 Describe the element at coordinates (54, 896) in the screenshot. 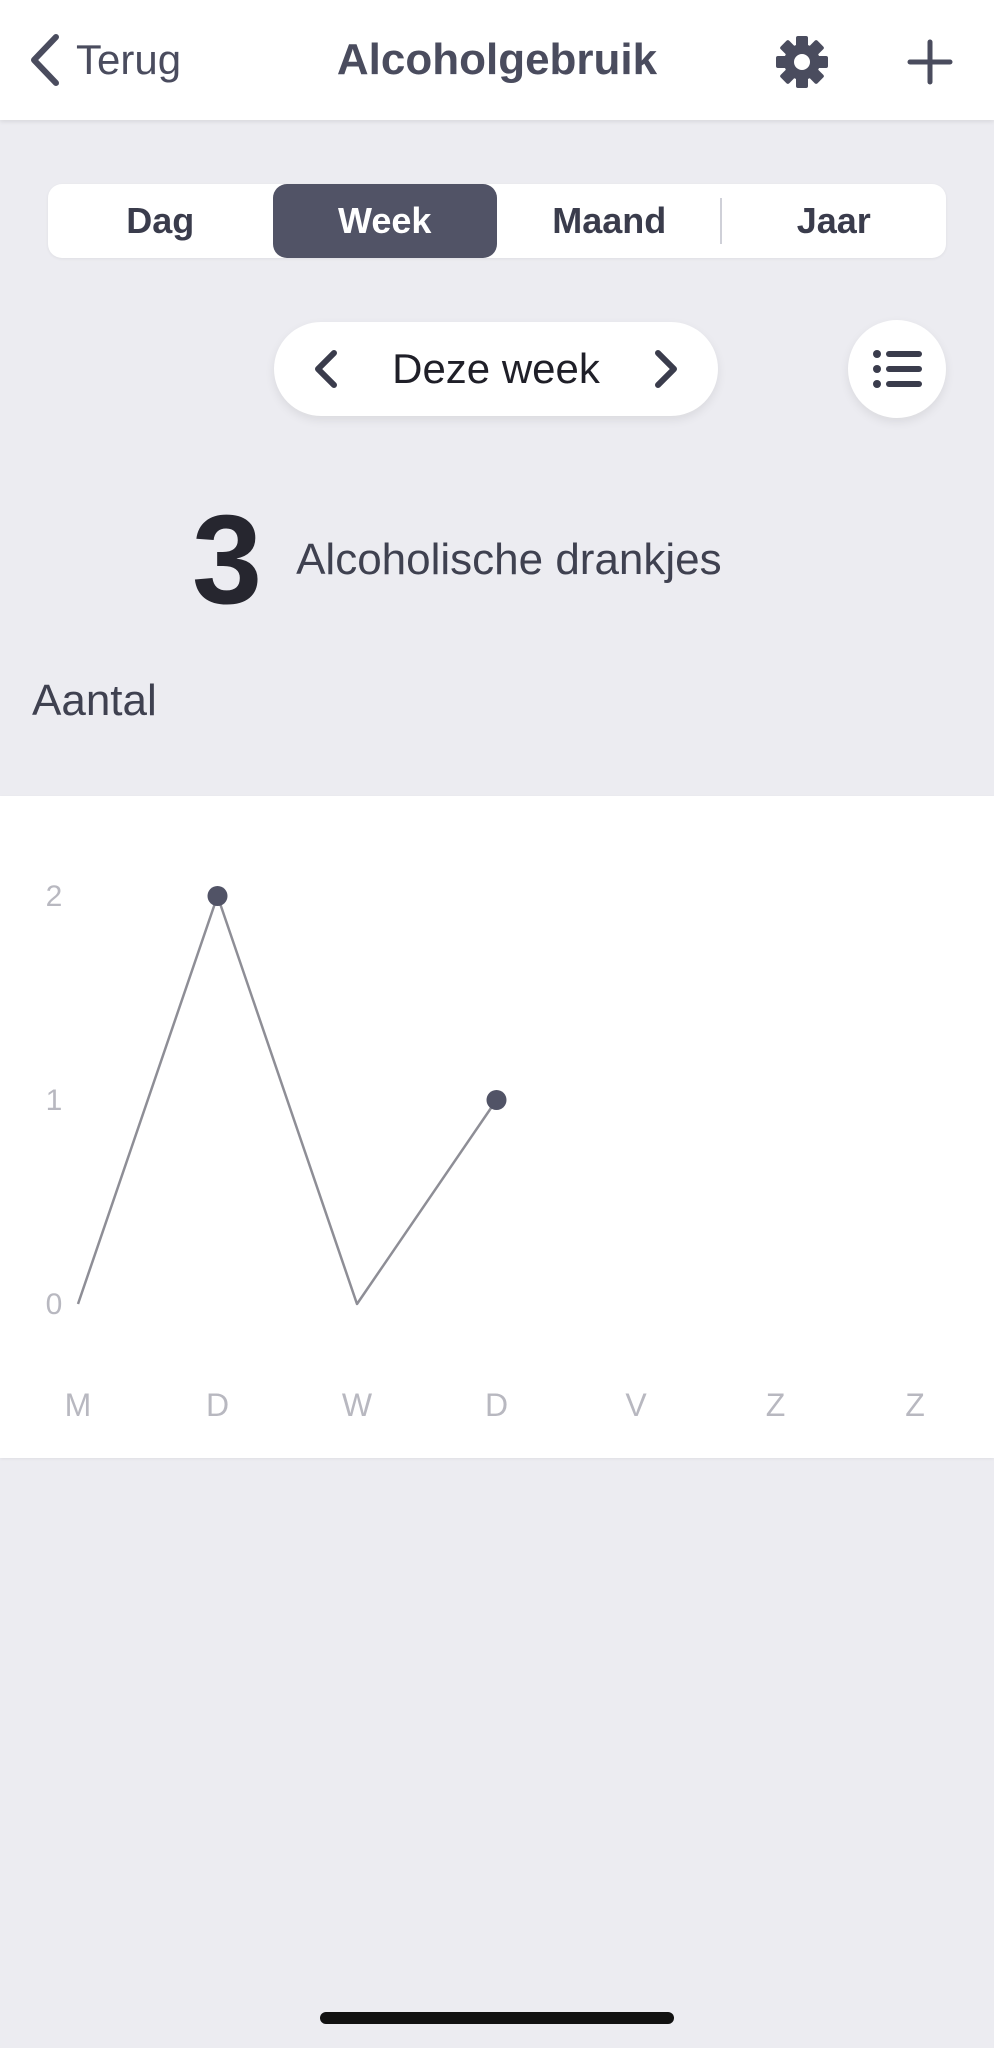

I see `y-tick-label: 2` at that location.